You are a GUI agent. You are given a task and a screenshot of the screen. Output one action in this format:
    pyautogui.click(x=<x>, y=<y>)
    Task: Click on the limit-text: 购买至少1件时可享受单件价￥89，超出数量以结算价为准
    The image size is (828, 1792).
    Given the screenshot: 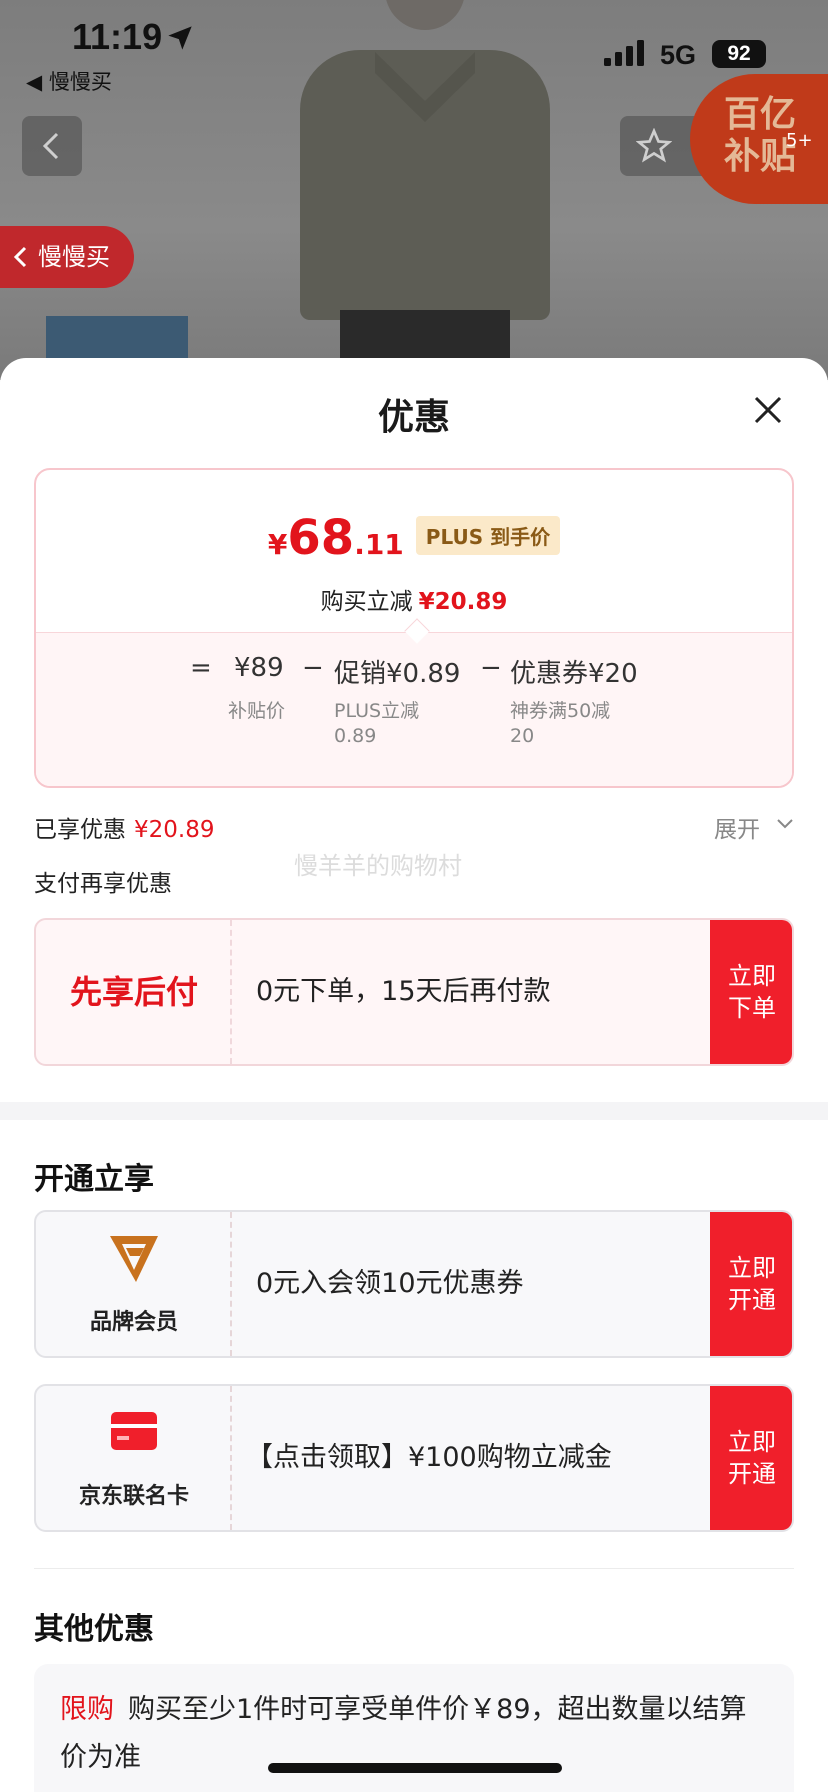 What is the action you would take?
    pyautogui.click(x=403, y=1733)
    